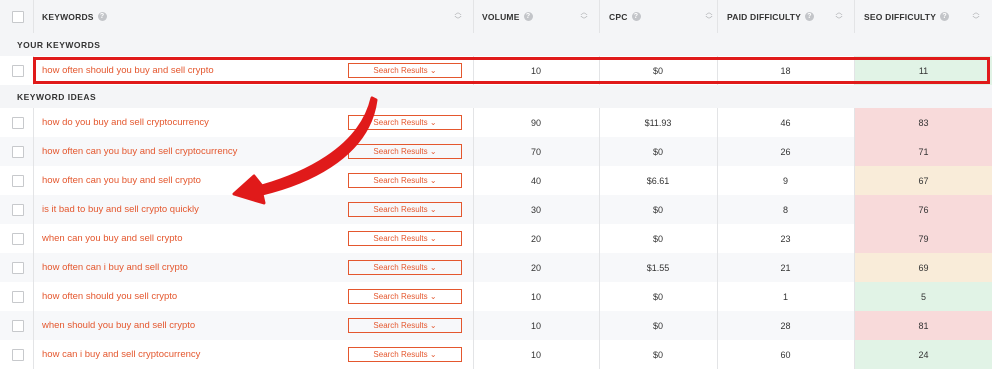 Image resolution: width=992 pixels, height=369 pixels. What do you see at coordinates (923, 296) in the screenshot?
I see `seo-difficulty-value: 5` at bounding box center [923, 296].